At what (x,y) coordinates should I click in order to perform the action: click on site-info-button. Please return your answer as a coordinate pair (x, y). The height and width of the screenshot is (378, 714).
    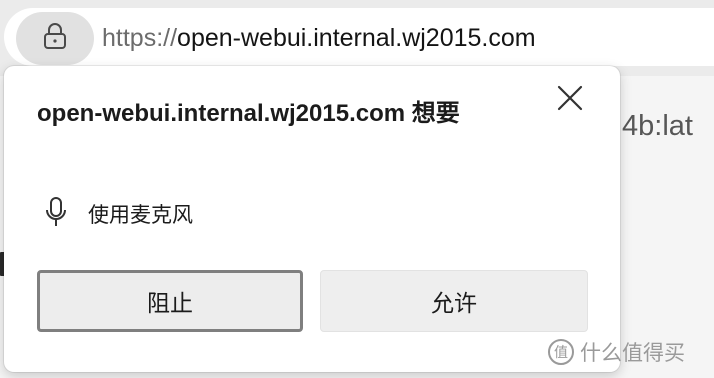
    Looking at the image, I should click on (55, 38).